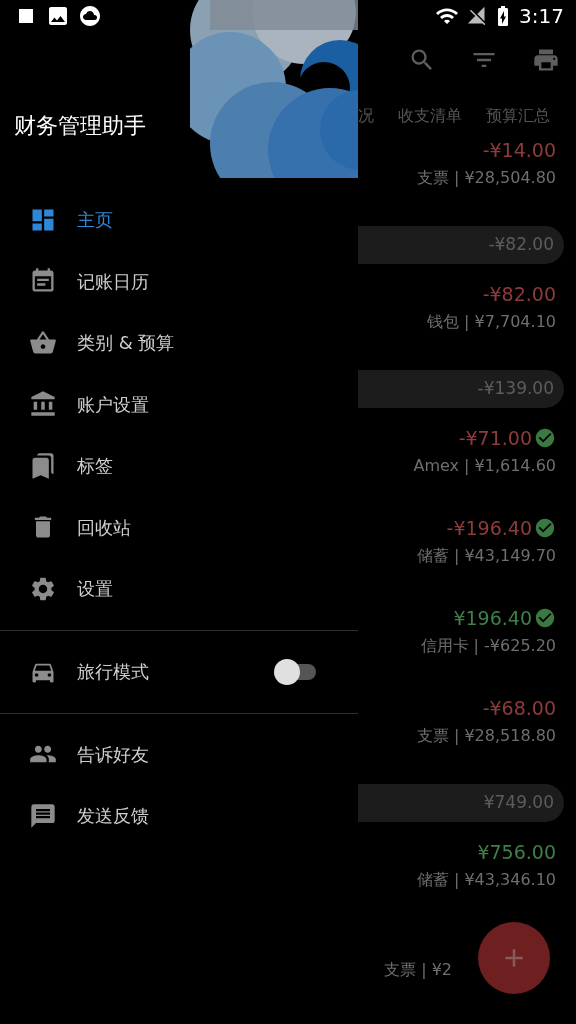  What do you see at coordinates (489, 528) in the screenshot?
I see `amount: -¥196.40` at bounding box center [489, 528].